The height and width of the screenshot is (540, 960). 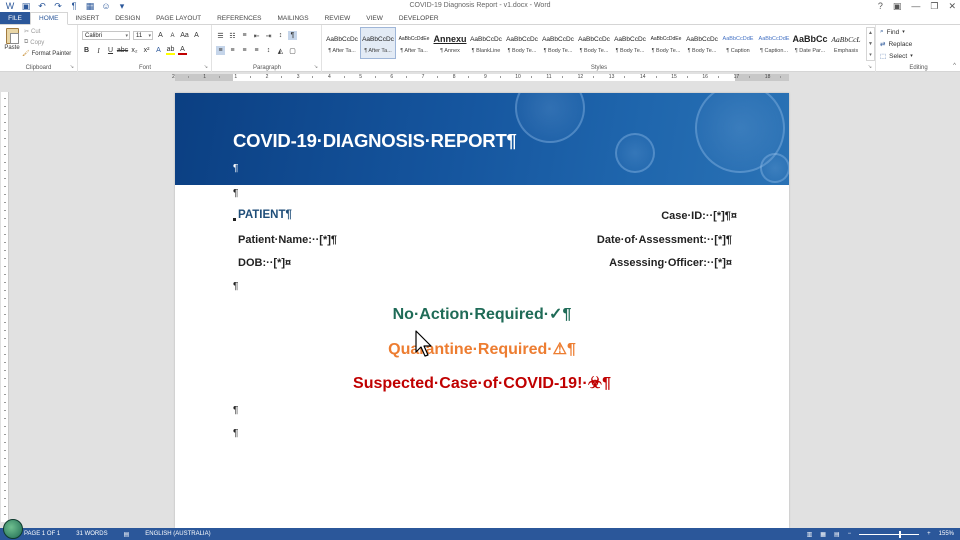 I want to click on vertical-ruler, so click(x=5, y=307).